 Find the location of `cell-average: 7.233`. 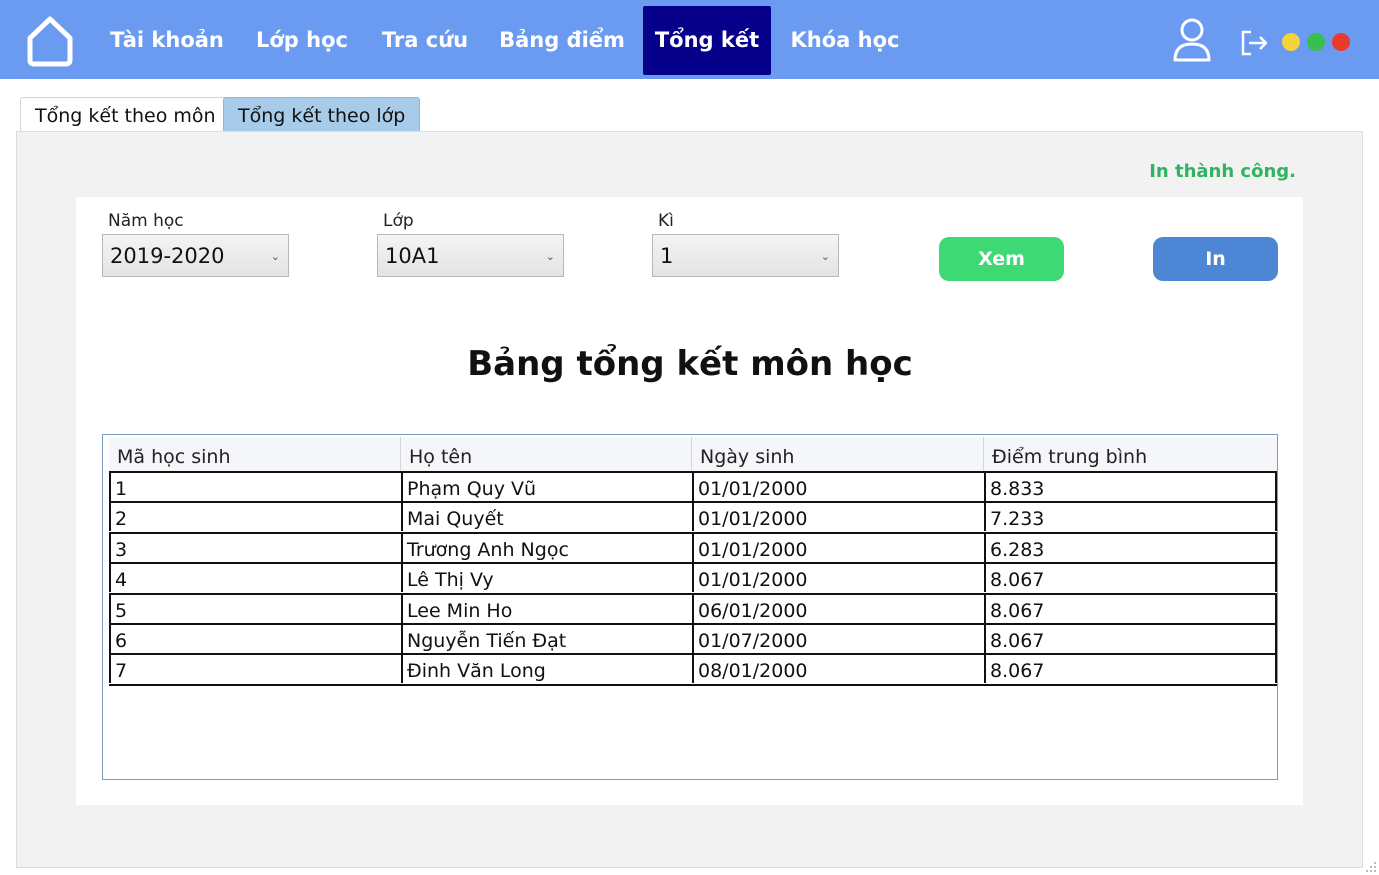

cell-average: 7.233 is located at coordinates (1130, 517).